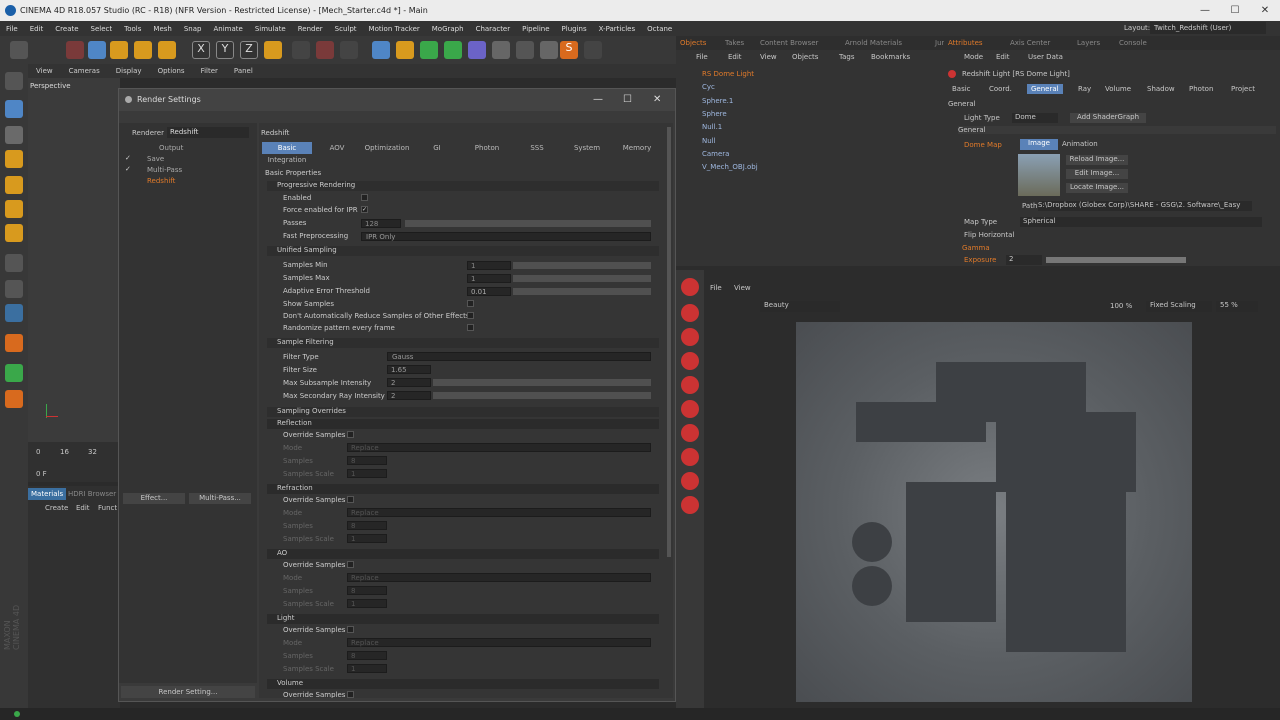 The height and width of the screenshot is (720, 1280). I want to click on override-group-refraction: Refraction, so click(463, 489).